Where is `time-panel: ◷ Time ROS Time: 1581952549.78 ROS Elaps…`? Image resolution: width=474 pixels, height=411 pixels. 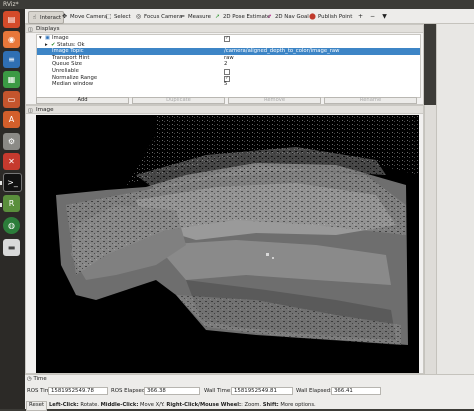
time-panel: ◷ Time ROS Time: 1581952549.78 ROS Elaps… is located at coordinates (249, 392).